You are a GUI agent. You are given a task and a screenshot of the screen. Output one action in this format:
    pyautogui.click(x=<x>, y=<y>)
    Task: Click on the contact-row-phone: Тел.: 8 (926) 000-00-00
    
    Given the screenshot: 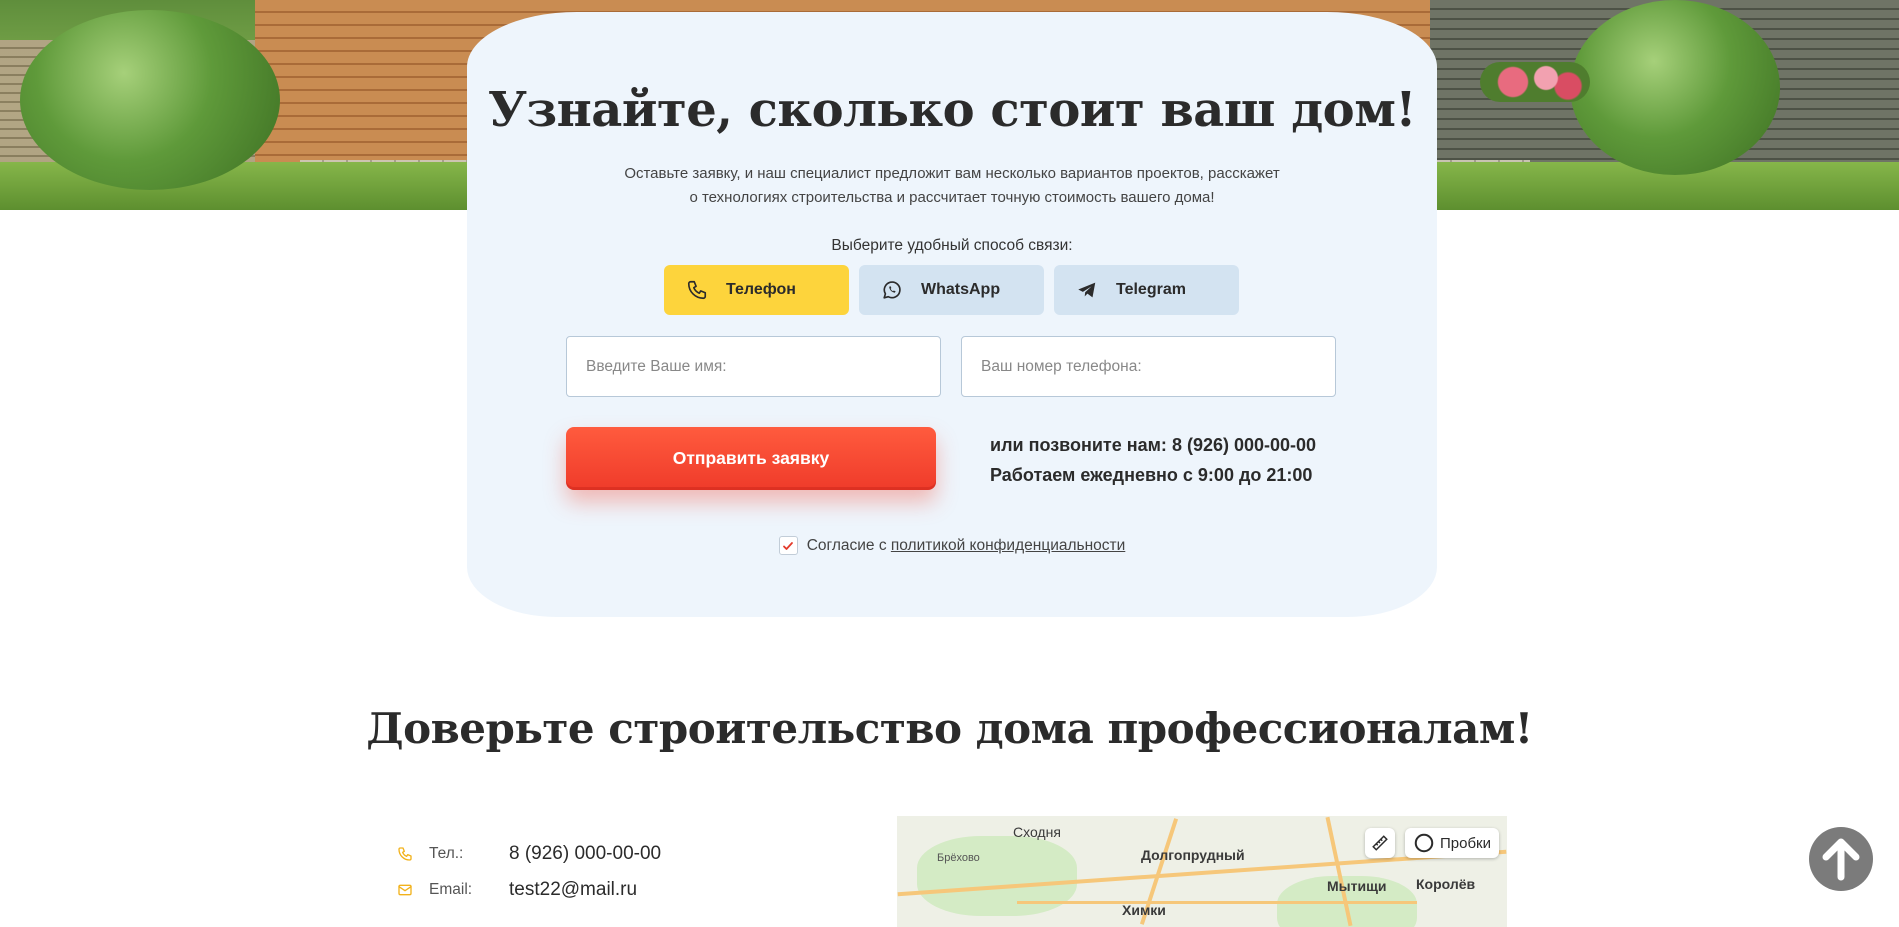 What is the action you would take?
    pyautogui.click(x=529, y=854)
    